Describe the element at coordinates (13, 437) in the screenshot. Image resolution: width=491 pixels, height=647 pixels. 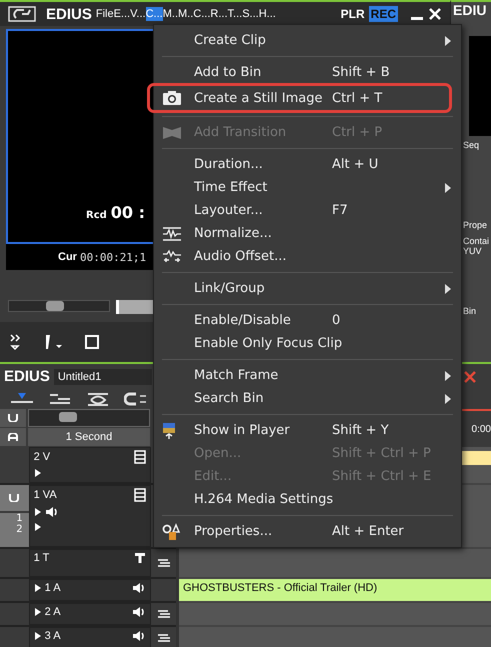
I see `audio-lock-icon` at that location.